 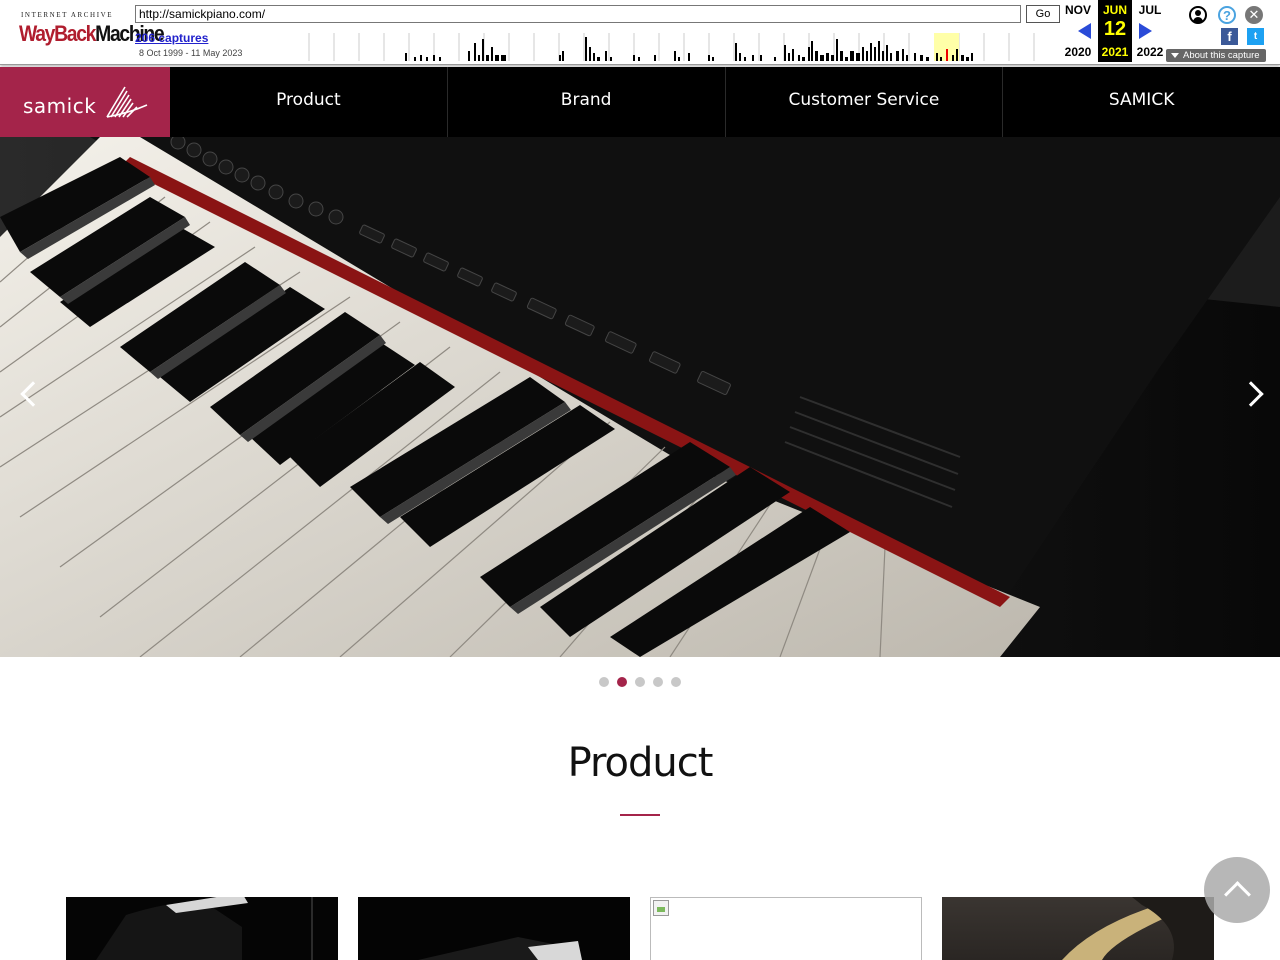 I want to click on product-card-grand-piano, so click(x=202, y=928).